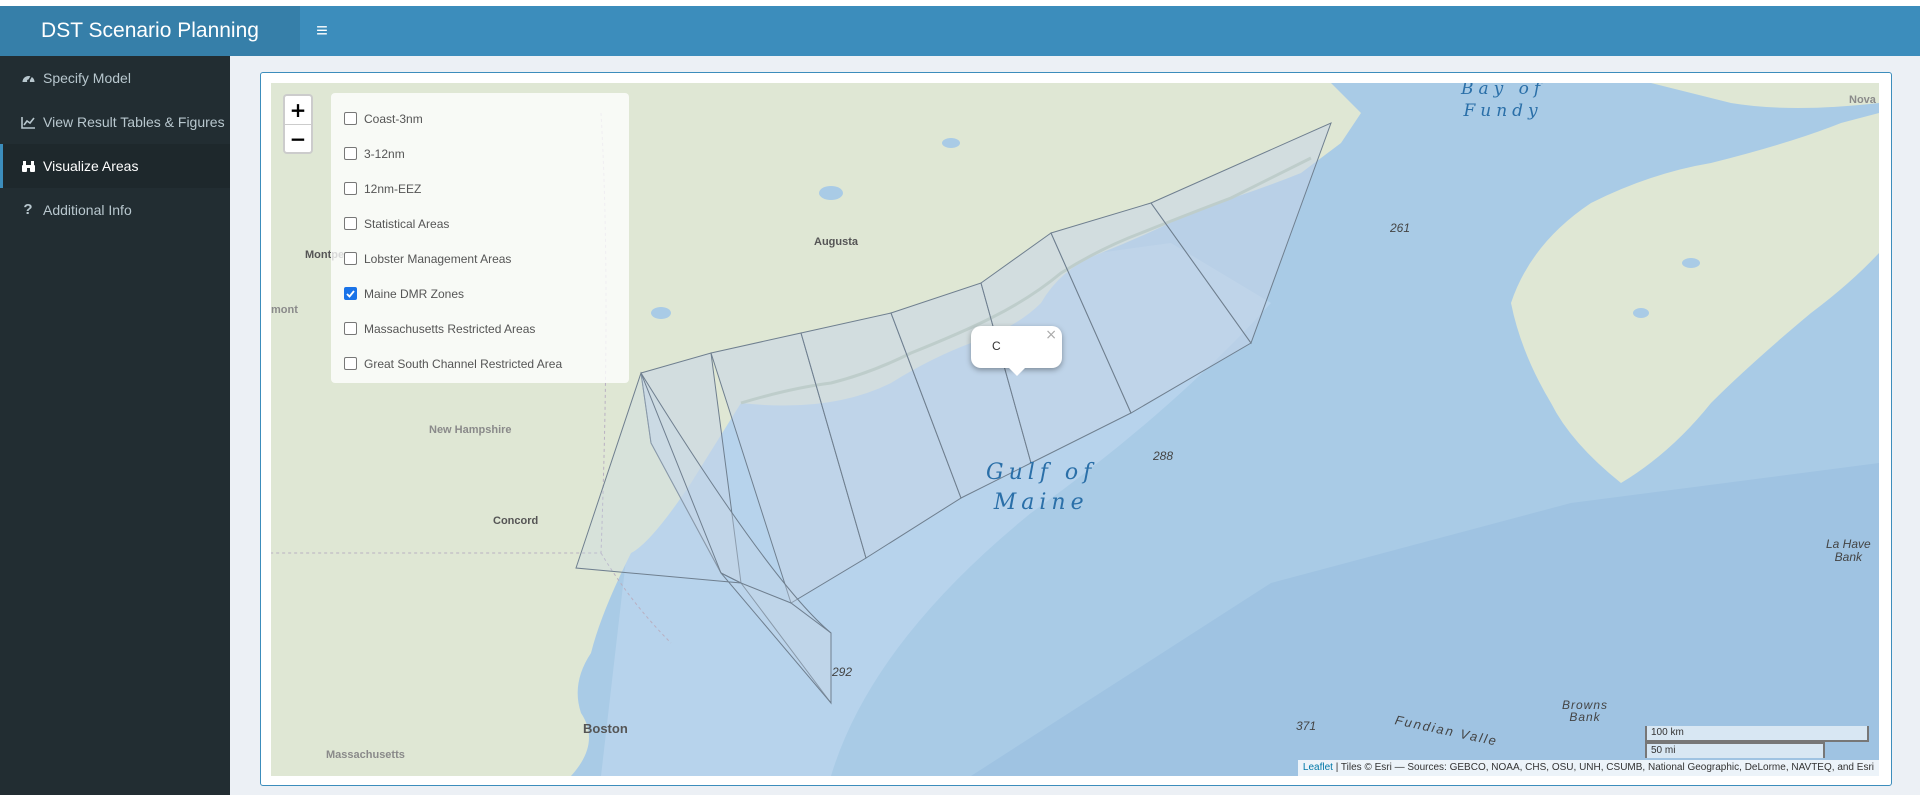 The height and width of the screenshot is (795, 1920). Describe the element at coordinates (1862, 100) in the screenshot. I see `nova-scotia-label: Nova` at that location.